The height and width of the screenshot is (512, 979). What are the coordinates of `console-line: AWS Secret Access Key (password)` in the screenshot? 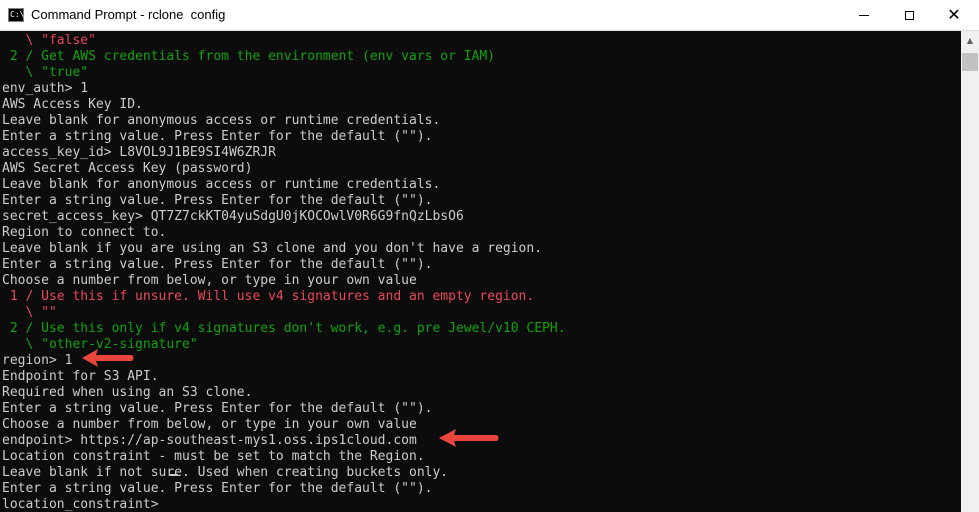 It's located at (127, 168).